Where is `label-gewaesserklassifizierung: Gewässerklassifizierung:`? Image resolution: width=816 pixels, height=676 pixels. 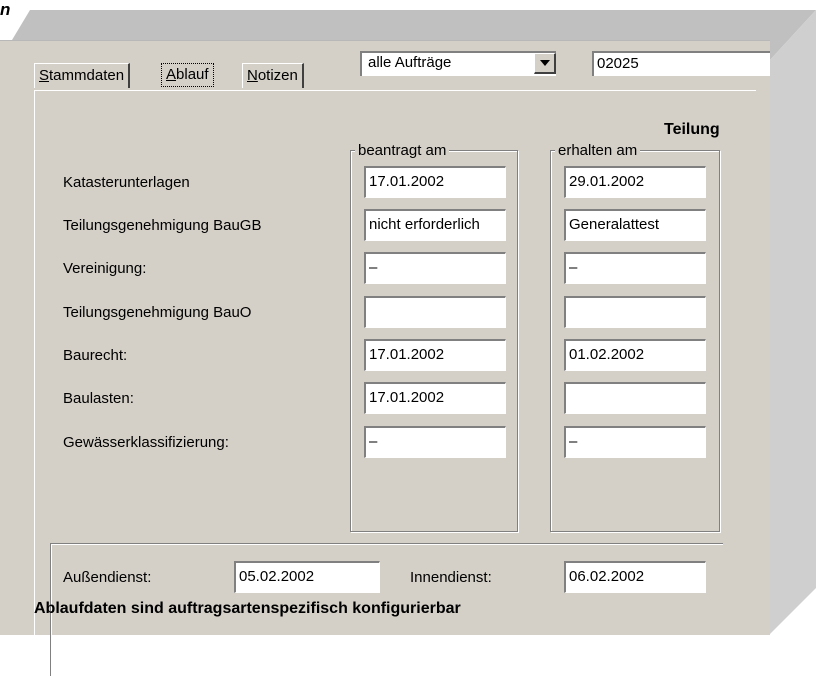 label-gewaesserklassifizierung: Gewässerklassifizierung: is located at coordinates (146, 442).